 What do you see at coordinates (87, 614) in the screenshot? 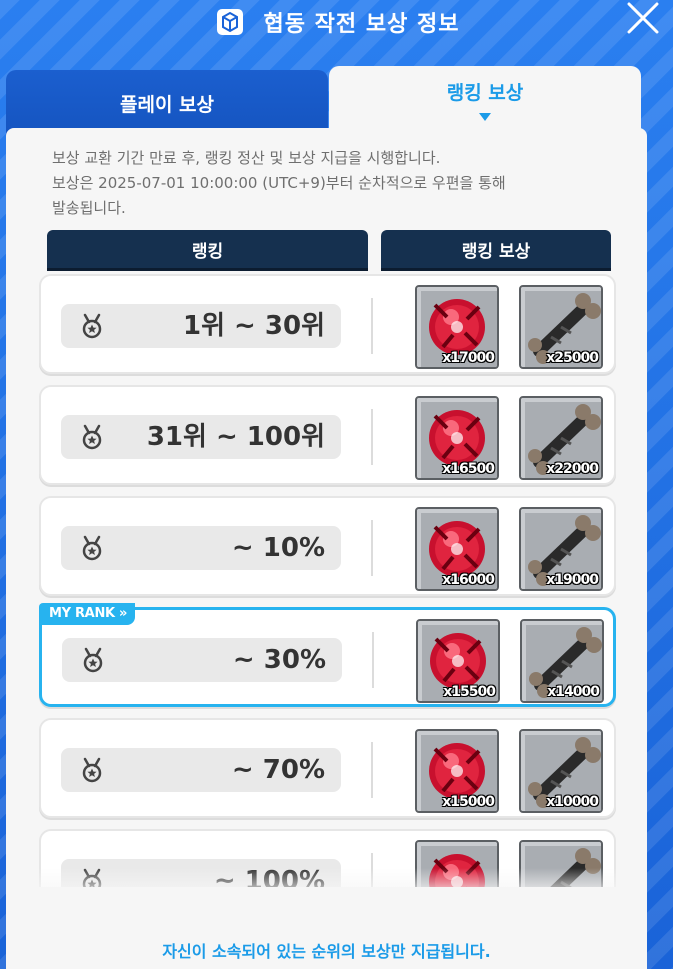
I see `my-rank-badge: MY RANK »` at bounding box center [87, 614].